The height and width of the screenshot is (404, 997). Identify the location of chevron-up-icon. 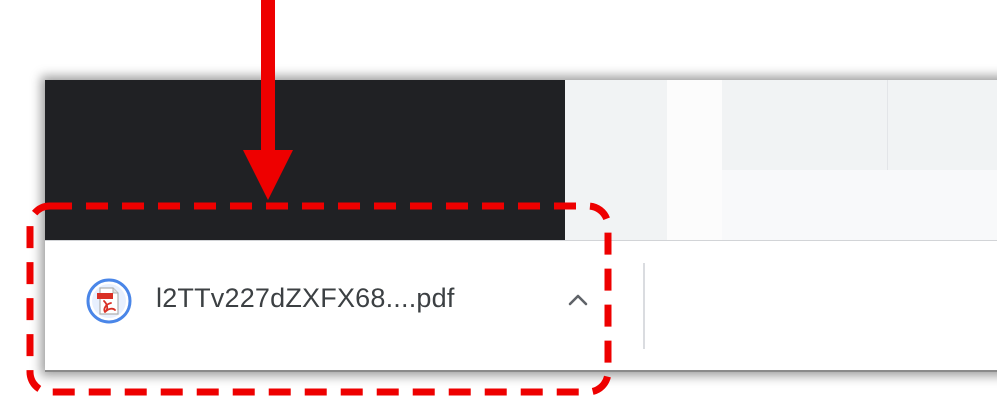
(578, 300).